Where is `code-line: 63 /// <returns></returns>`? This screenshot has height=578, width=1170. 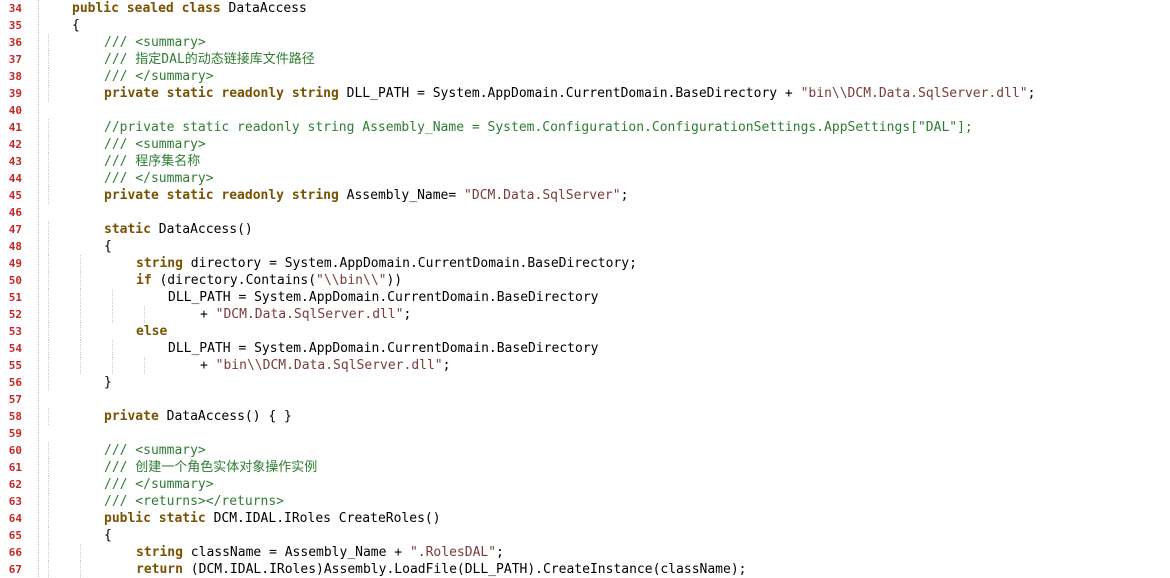 code-line: 63 /// <returns></returns> is located at coordinates (585, 501).